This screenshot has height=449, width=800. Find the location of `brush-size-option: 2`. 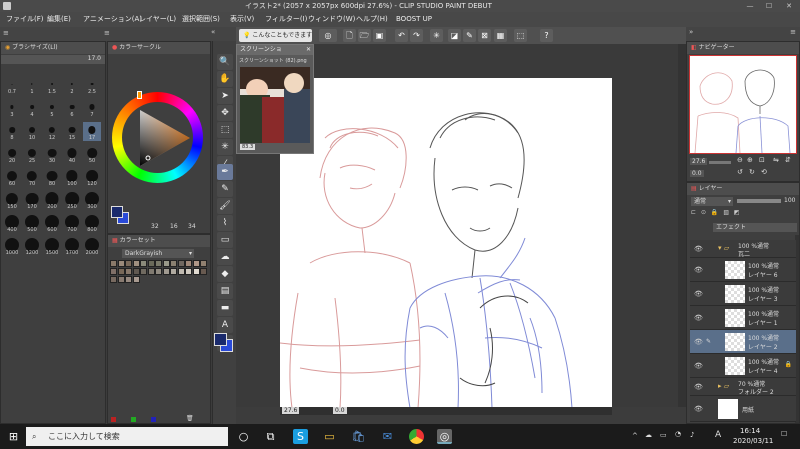

brush-size-option: 2 is located at coordinates (72, 85).